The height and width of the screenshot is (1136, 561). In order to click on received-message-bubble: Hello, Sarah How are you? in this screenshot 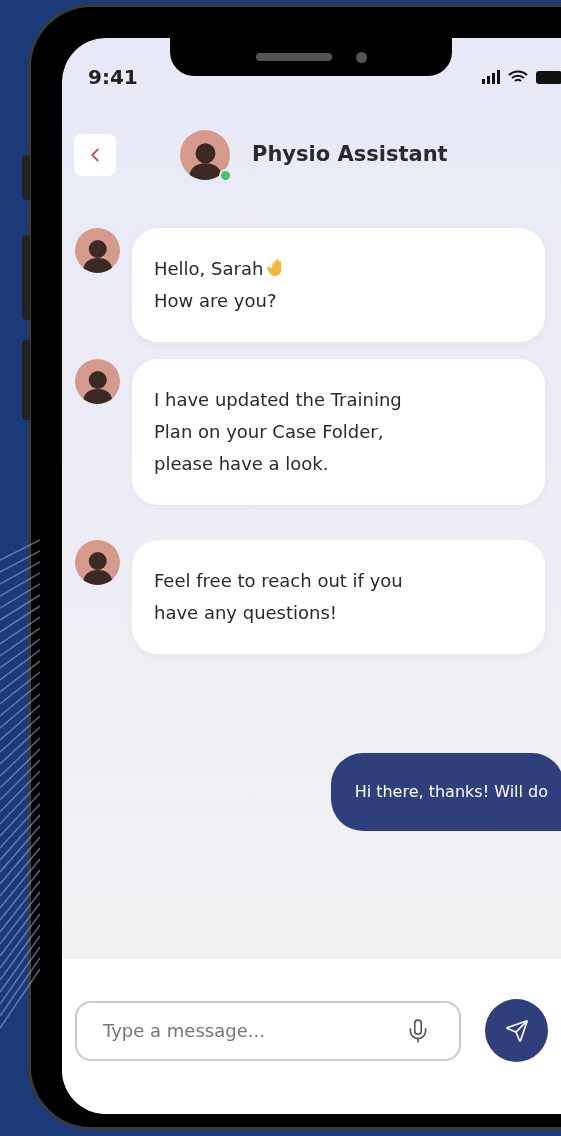, I will do `click(338, 285)`.